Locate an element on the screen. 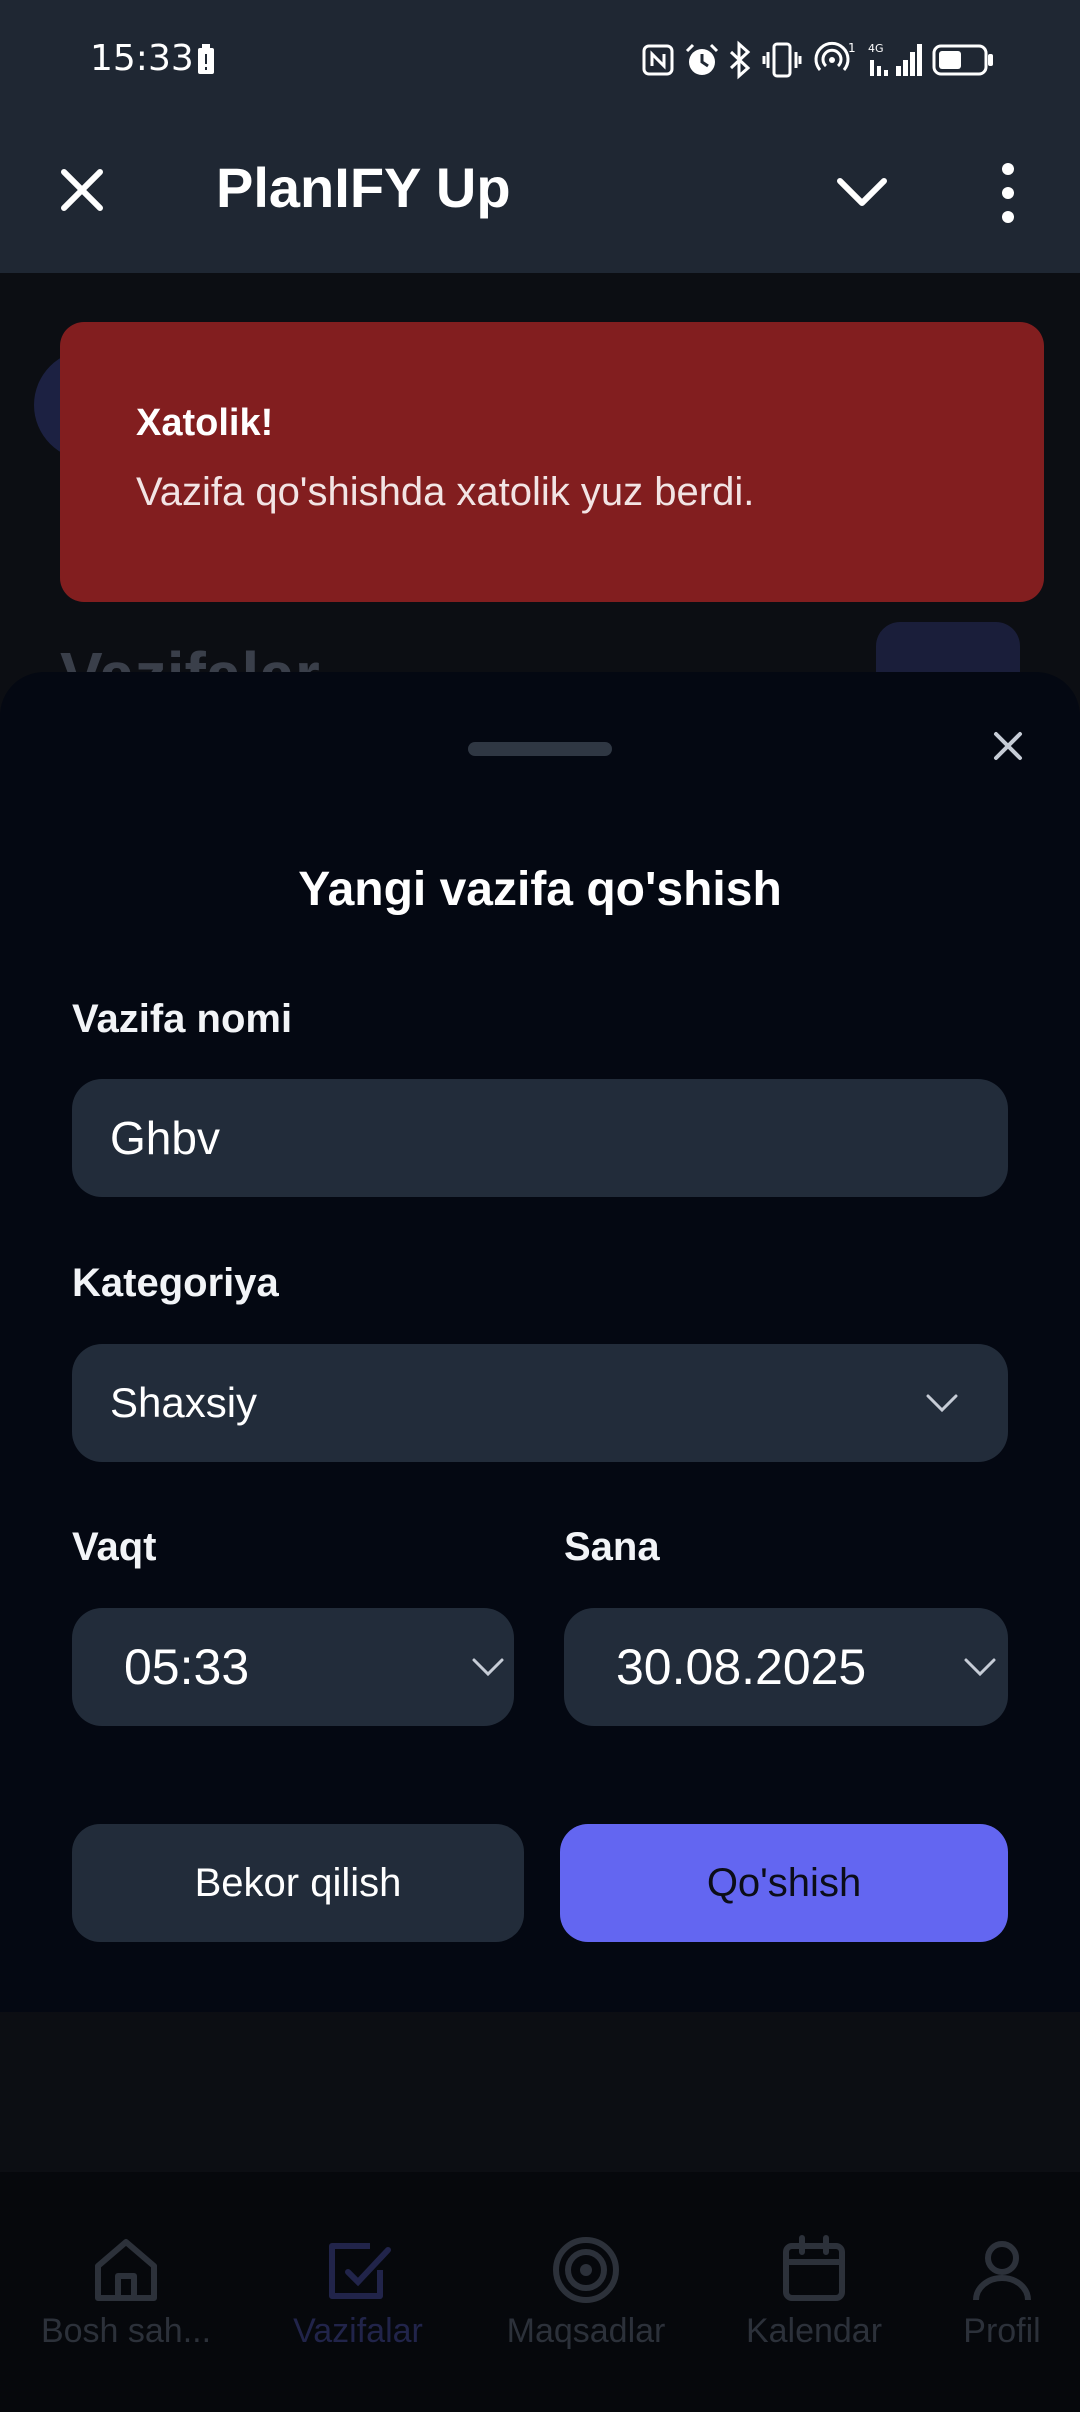 This screenshot has width=1080, height=2412. status-time: 15:33 is located at coordinates (142, 58).